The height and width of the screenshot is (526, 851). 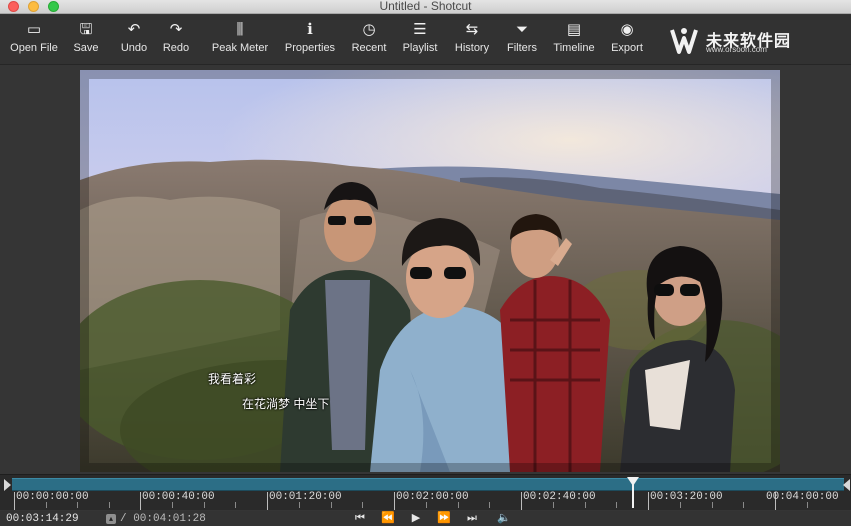 What do you see at coordinates (802, 497) in the screenshot?
I see `ruler-label: 00:04:00:00` at bounding box center [802, 497].